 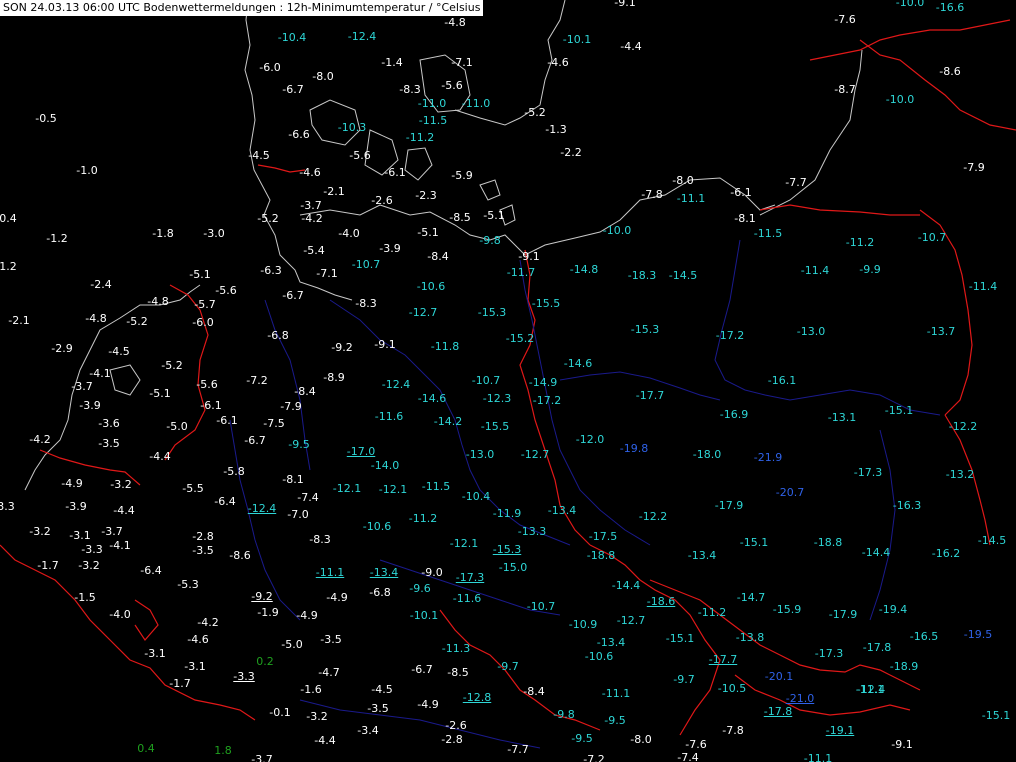 What do you see at coordinates (950, 7) in the screenshot?
I see `station-value: -16.6` at bounding box center [950, 7].